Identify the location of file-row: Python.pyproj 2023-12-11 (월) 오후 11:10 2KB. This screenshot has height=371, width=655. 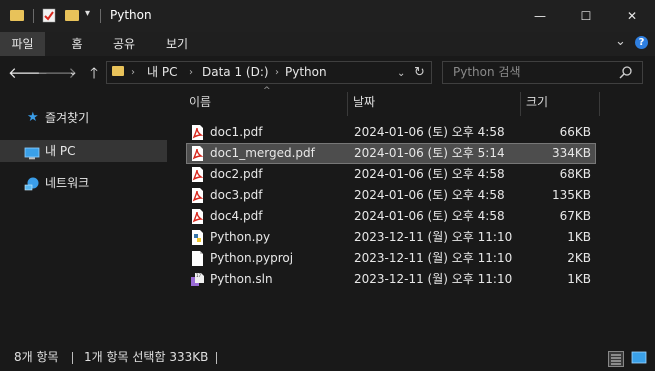
(391, 258).